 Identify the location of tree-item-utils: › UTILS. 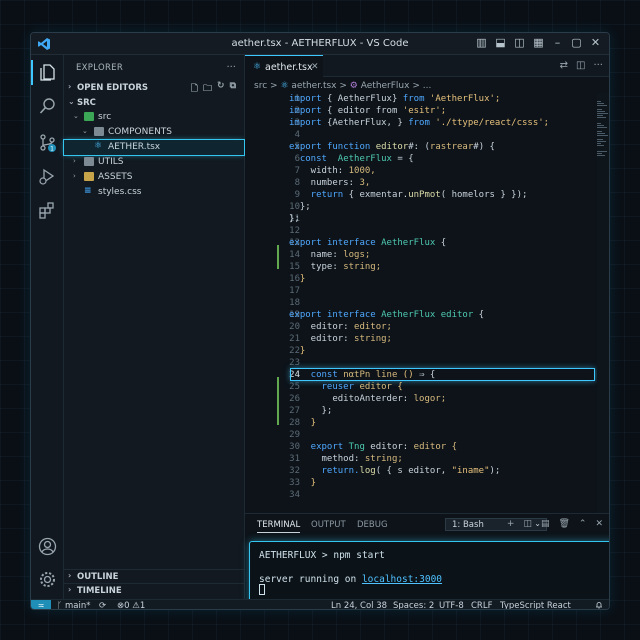
(154, 162).